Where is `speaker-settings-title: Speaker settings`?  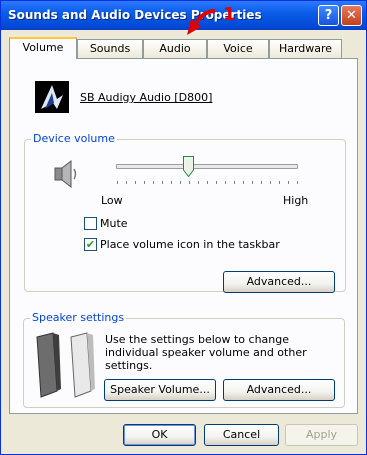 speaker-settings-title: Speaker settings is located at coordinates (78, 317).